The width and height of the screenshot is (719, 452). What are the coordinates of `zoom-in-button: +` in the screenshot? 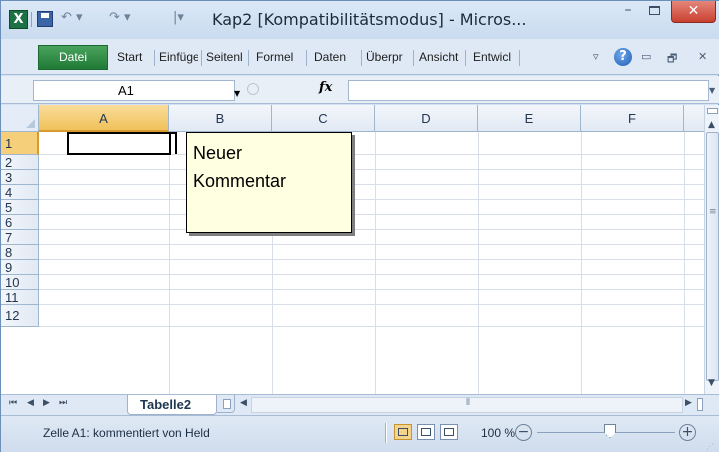 It's located at (687, 432).